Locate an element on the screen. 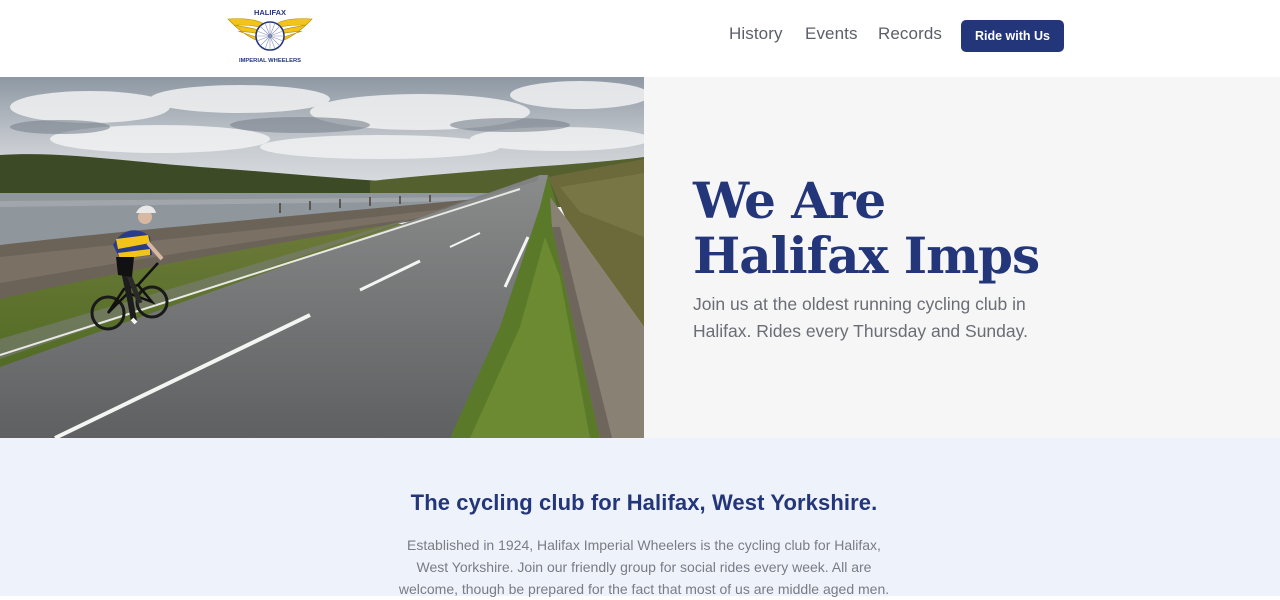 The width and height of the screenshot is (1280, 600). club-logo: HALIFAX IMPERIAL WHEELERS is located at coordinates (270, 36).